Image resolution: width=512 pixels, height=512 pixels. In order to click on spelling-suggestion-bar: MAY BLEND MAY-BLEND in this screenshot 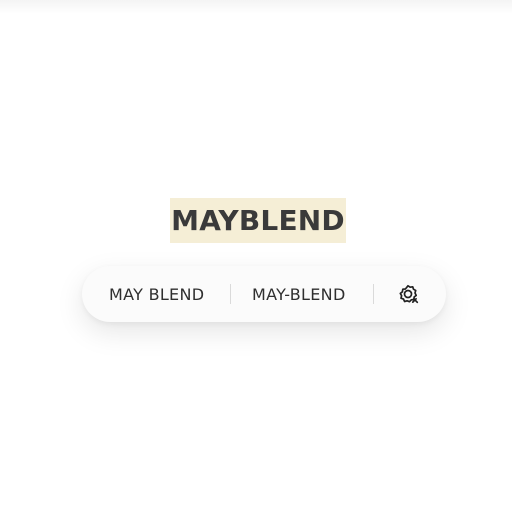, I will do `click(264, 294)`.